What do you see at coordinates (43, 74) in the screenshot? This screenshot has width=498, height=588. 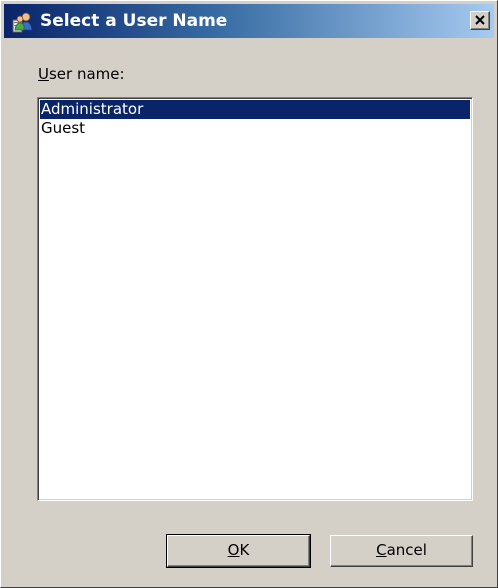 I see `label-mnemonic: U` at bounding box center [43, 74].